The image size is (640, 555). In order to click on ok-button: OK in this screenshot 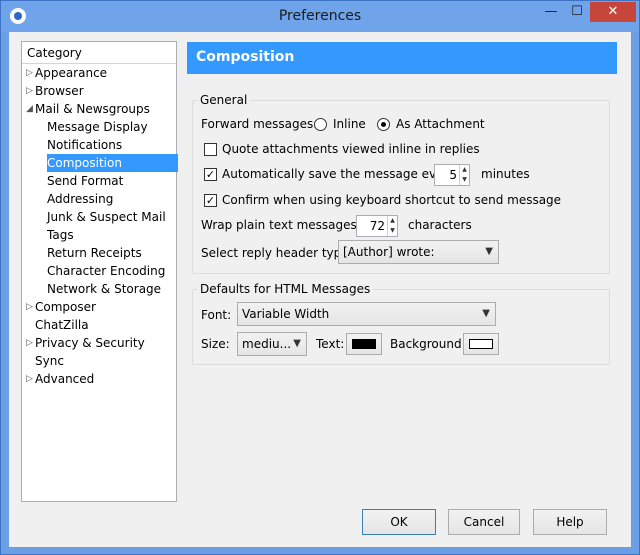, I will do `click(399, 522)`.